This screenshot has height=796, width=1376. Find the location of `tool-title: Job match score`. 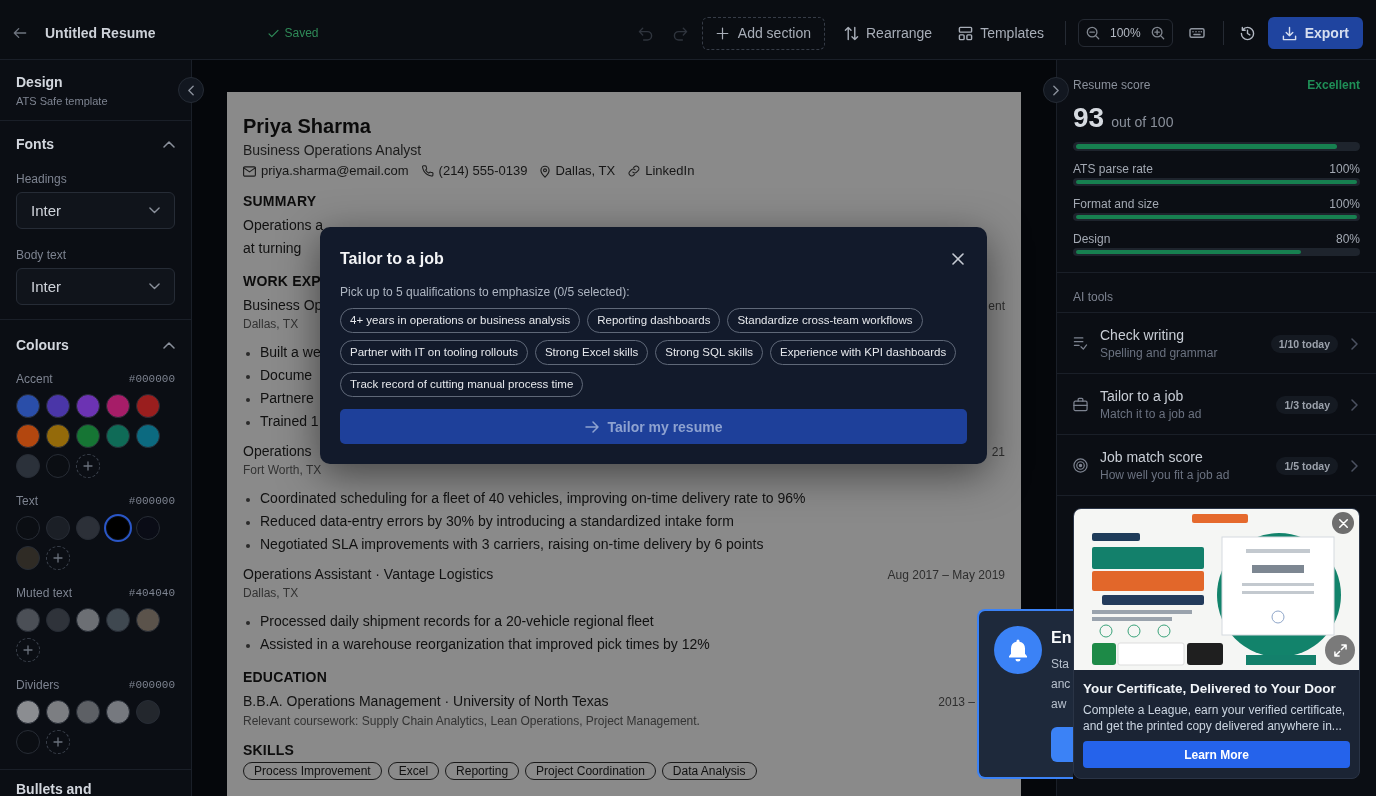

tool-title: Job match score is located at coordinates (1151, 457).